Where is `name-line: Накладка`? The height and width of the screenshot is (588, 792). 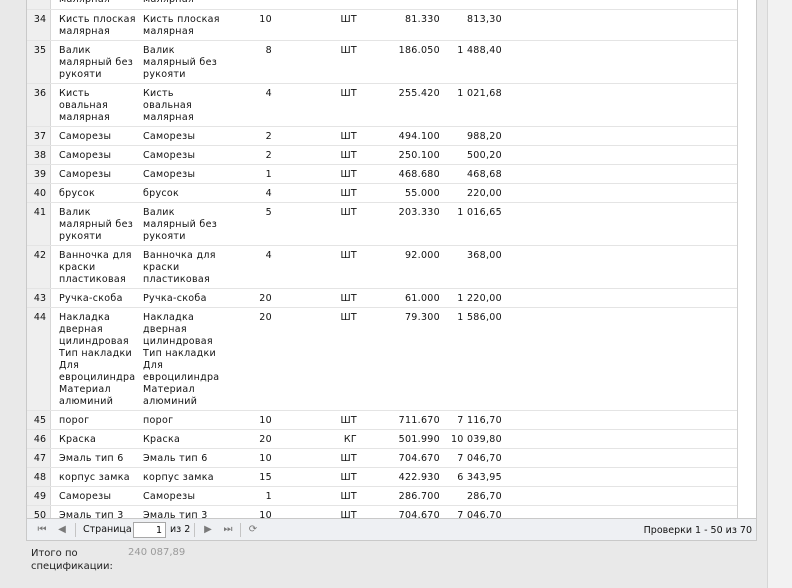 name-line: Накладка is located at coordinates (169, 317).